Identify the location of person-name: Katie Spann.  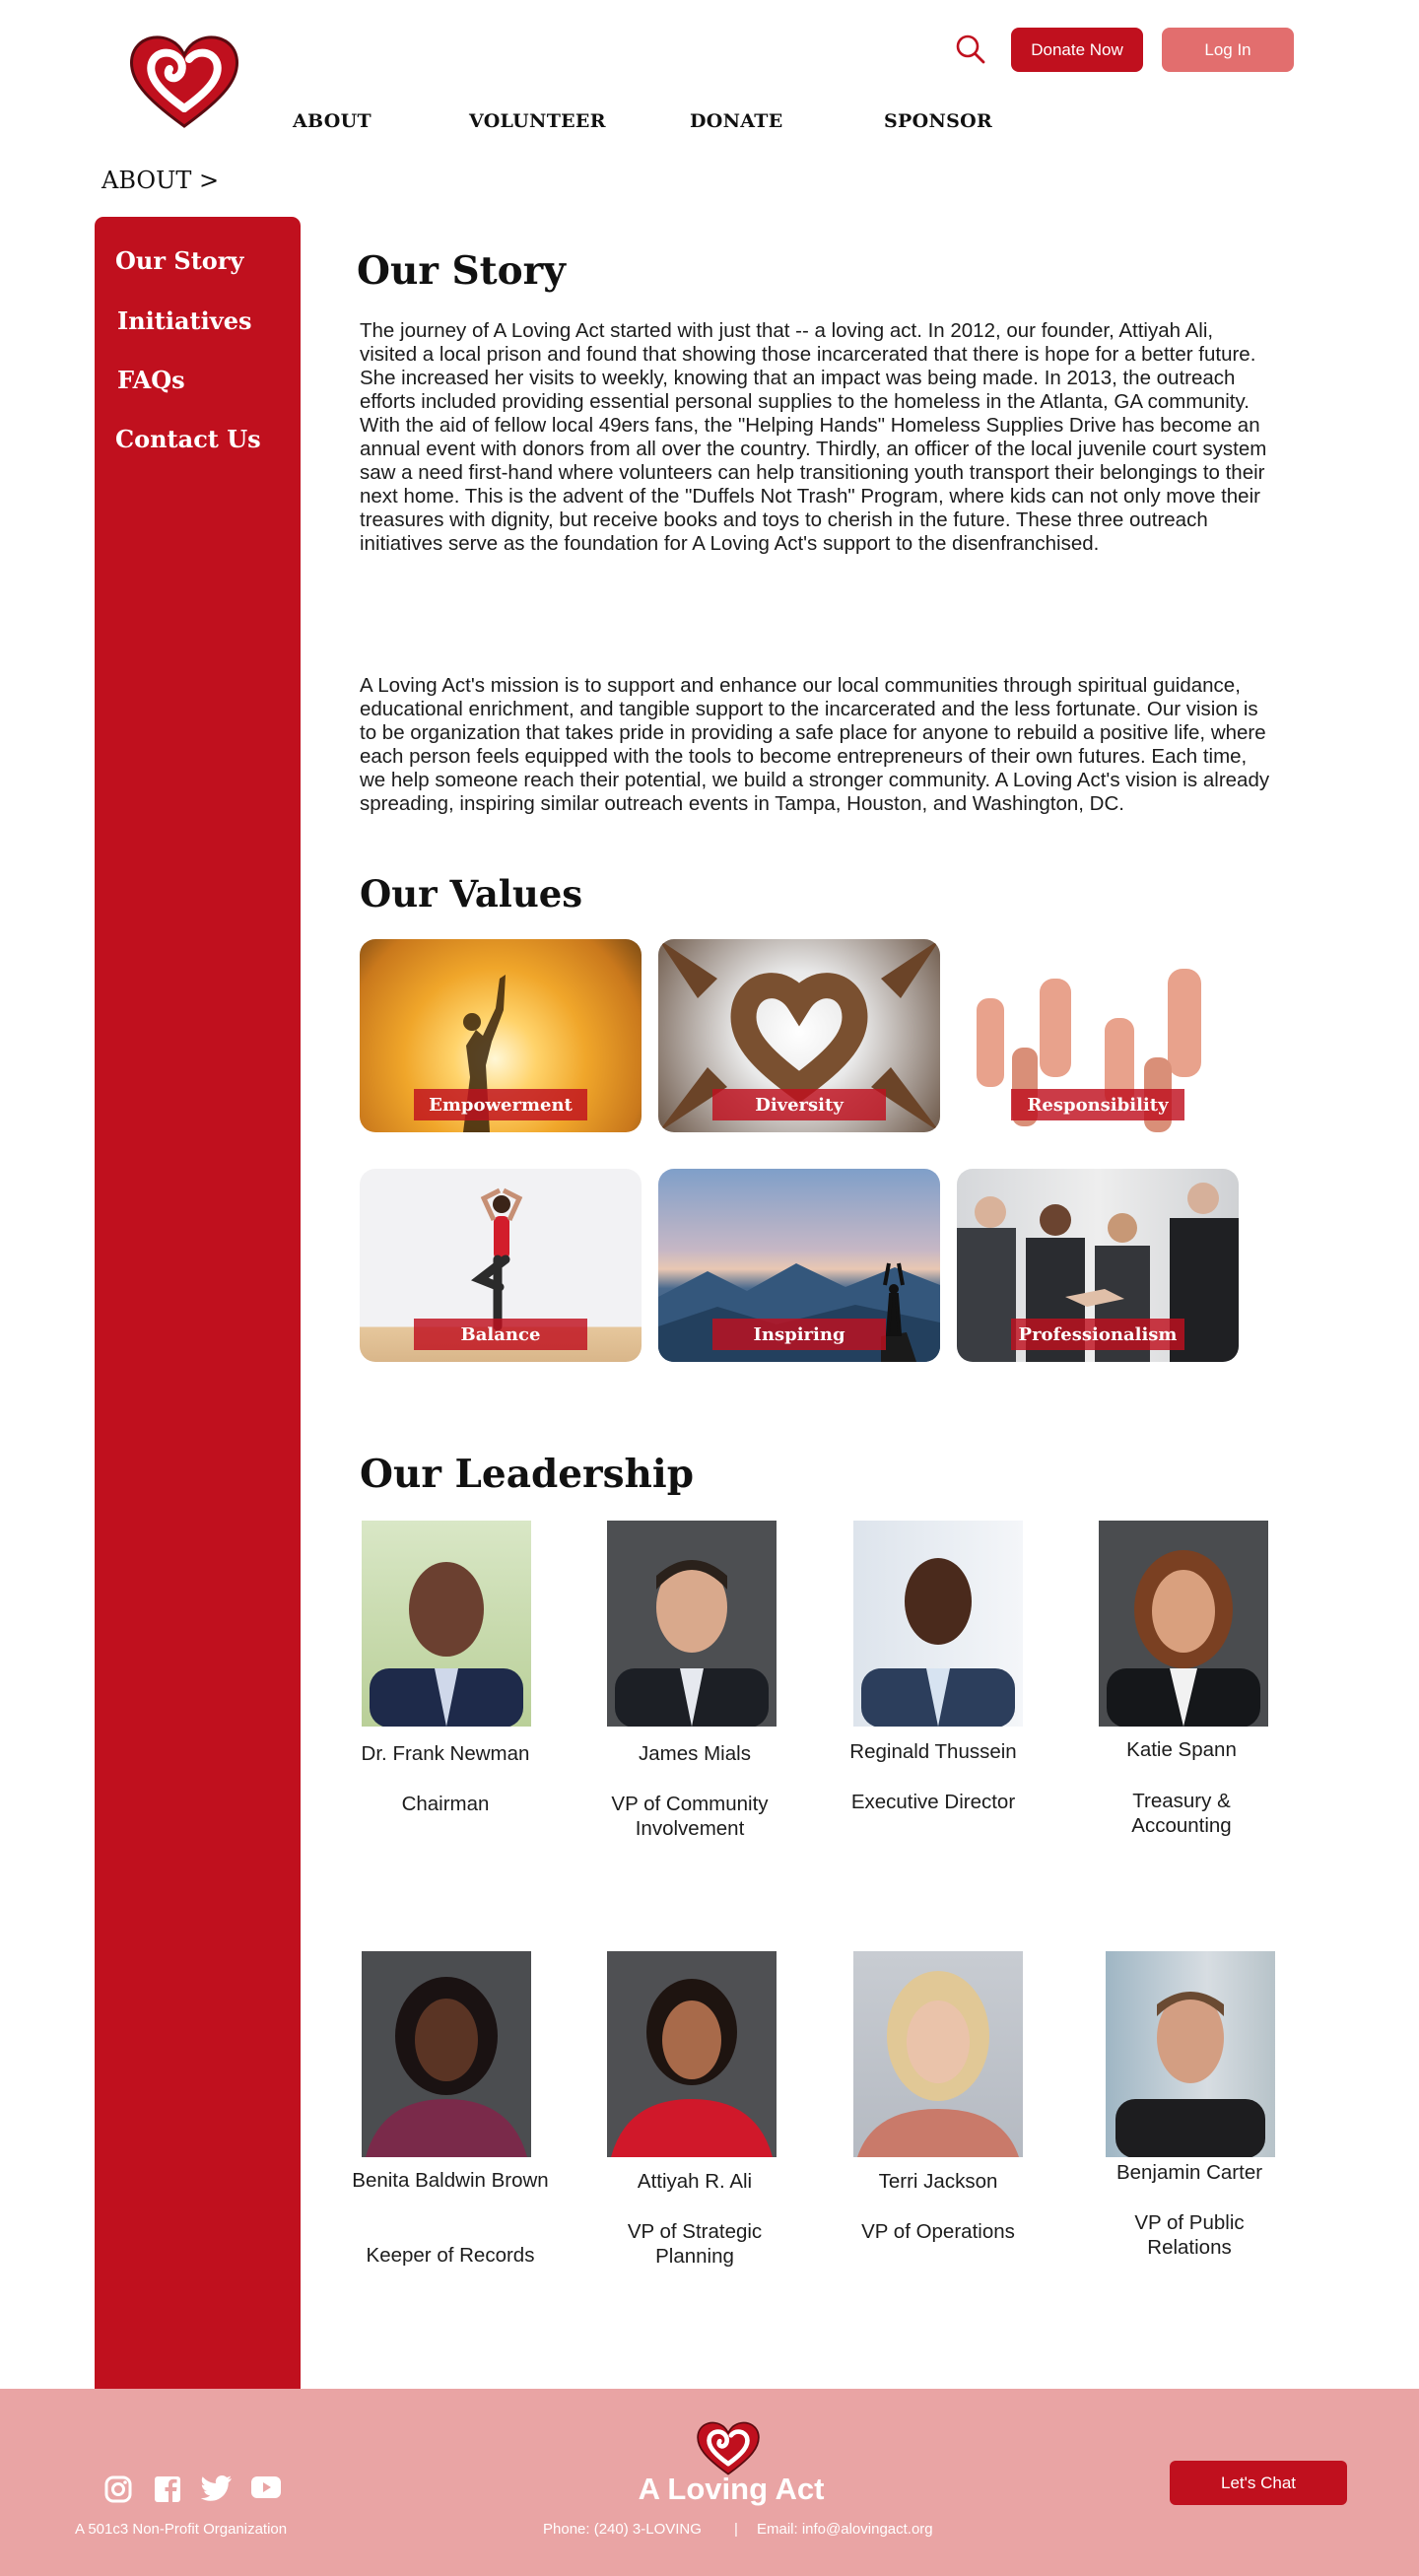
(1181, 1750).